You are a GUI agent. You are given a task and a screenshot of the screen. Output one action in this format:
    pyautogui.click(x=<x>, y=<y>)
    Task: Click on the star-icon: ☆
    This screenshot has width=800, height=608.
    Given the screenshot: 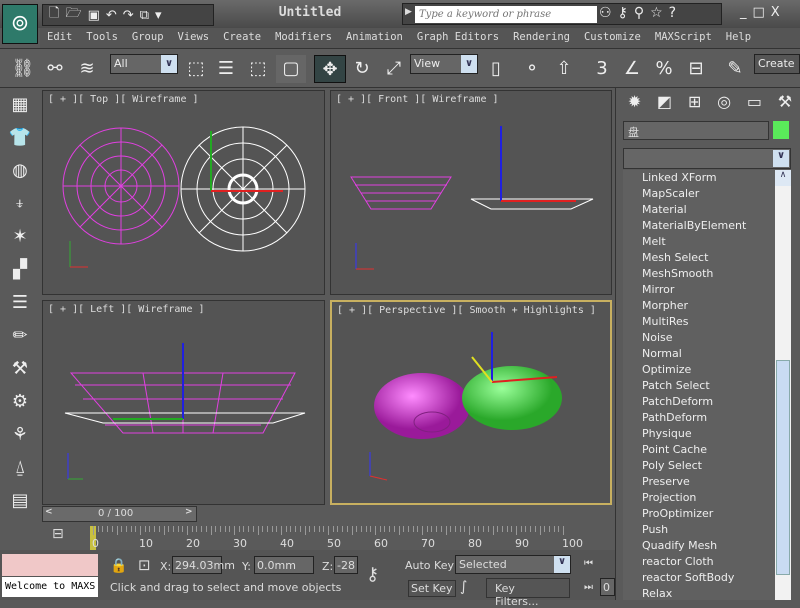 What is the action you would take?
    pyautogui.click(x=659, y=13)
    